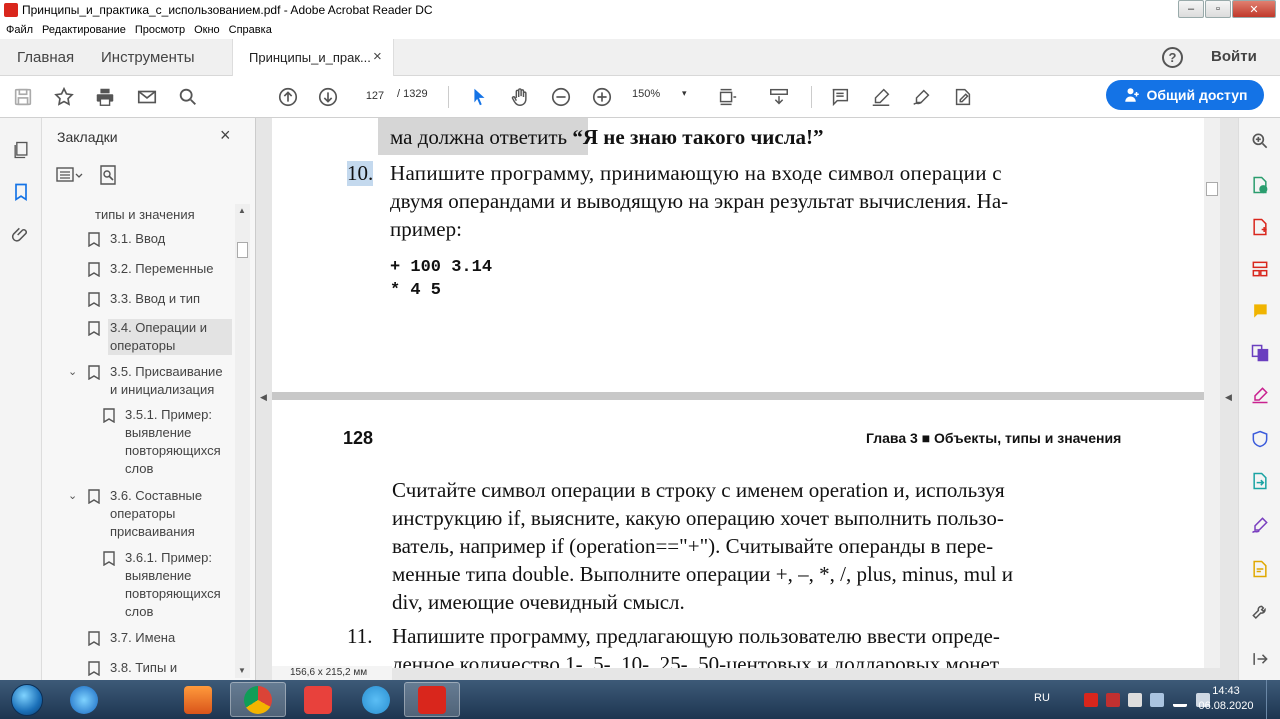  What do you see at coordinates (1180, 700) in the screenshot?
I see `network-icon` at bounding box center [1180, 700].